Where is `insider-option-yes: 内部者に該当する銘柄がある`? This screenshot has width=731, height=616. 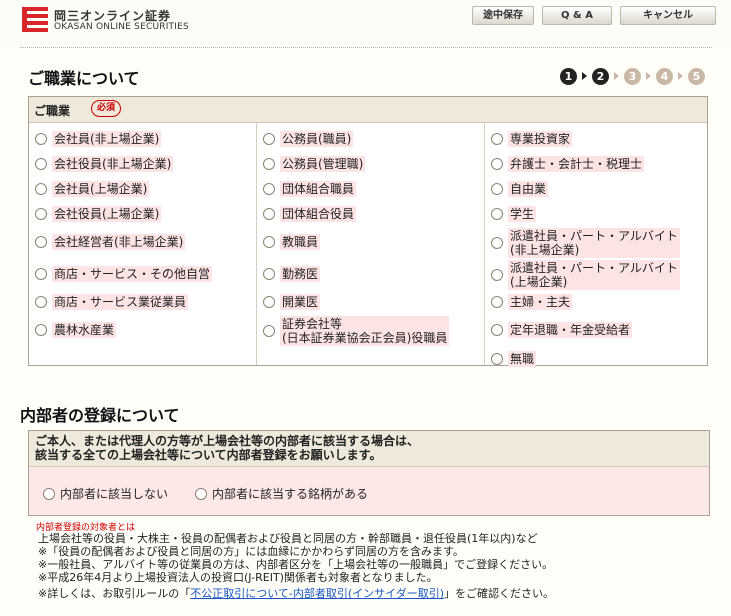
insider-option-yes: 内部者に該当する銘柄がある is located at coordinates (281, 493).